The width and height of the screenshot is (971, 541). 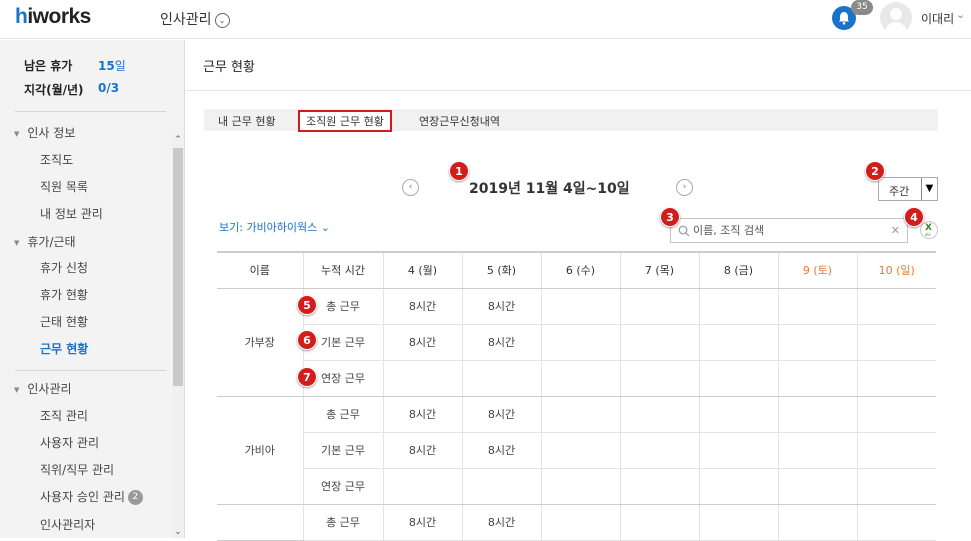 I want to click on sidebar-item-employee-list: 직원 목록, so click(x=64, y=186).